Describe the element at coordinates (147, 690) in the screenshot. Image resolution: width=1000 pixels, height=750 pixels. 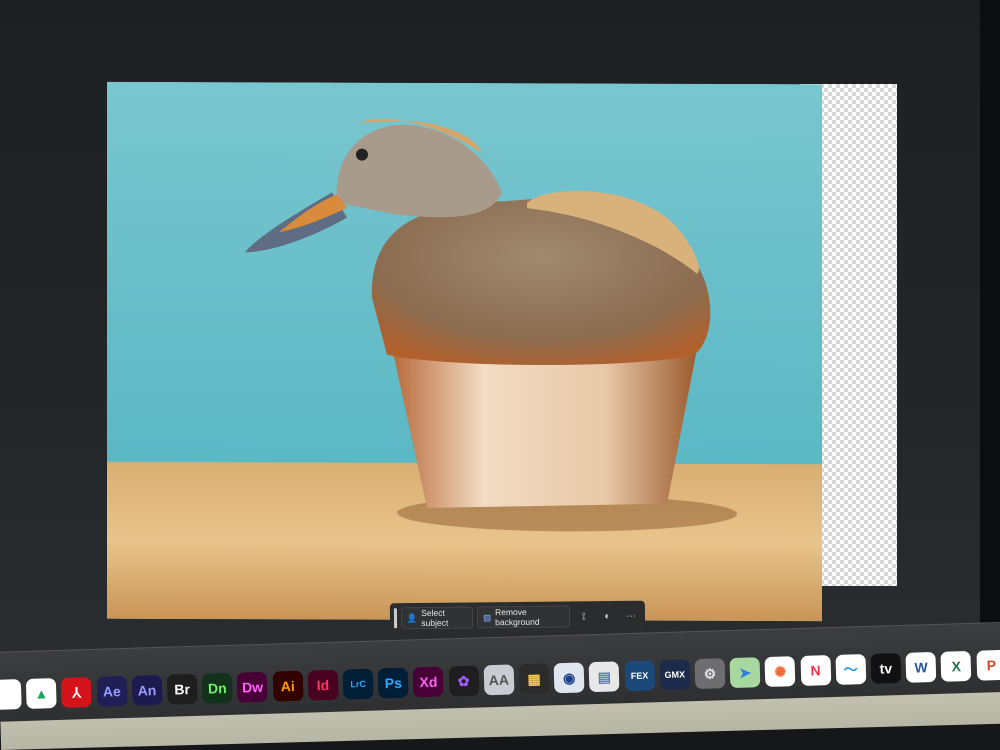
I see `dock-animate-icon: An` at that location.